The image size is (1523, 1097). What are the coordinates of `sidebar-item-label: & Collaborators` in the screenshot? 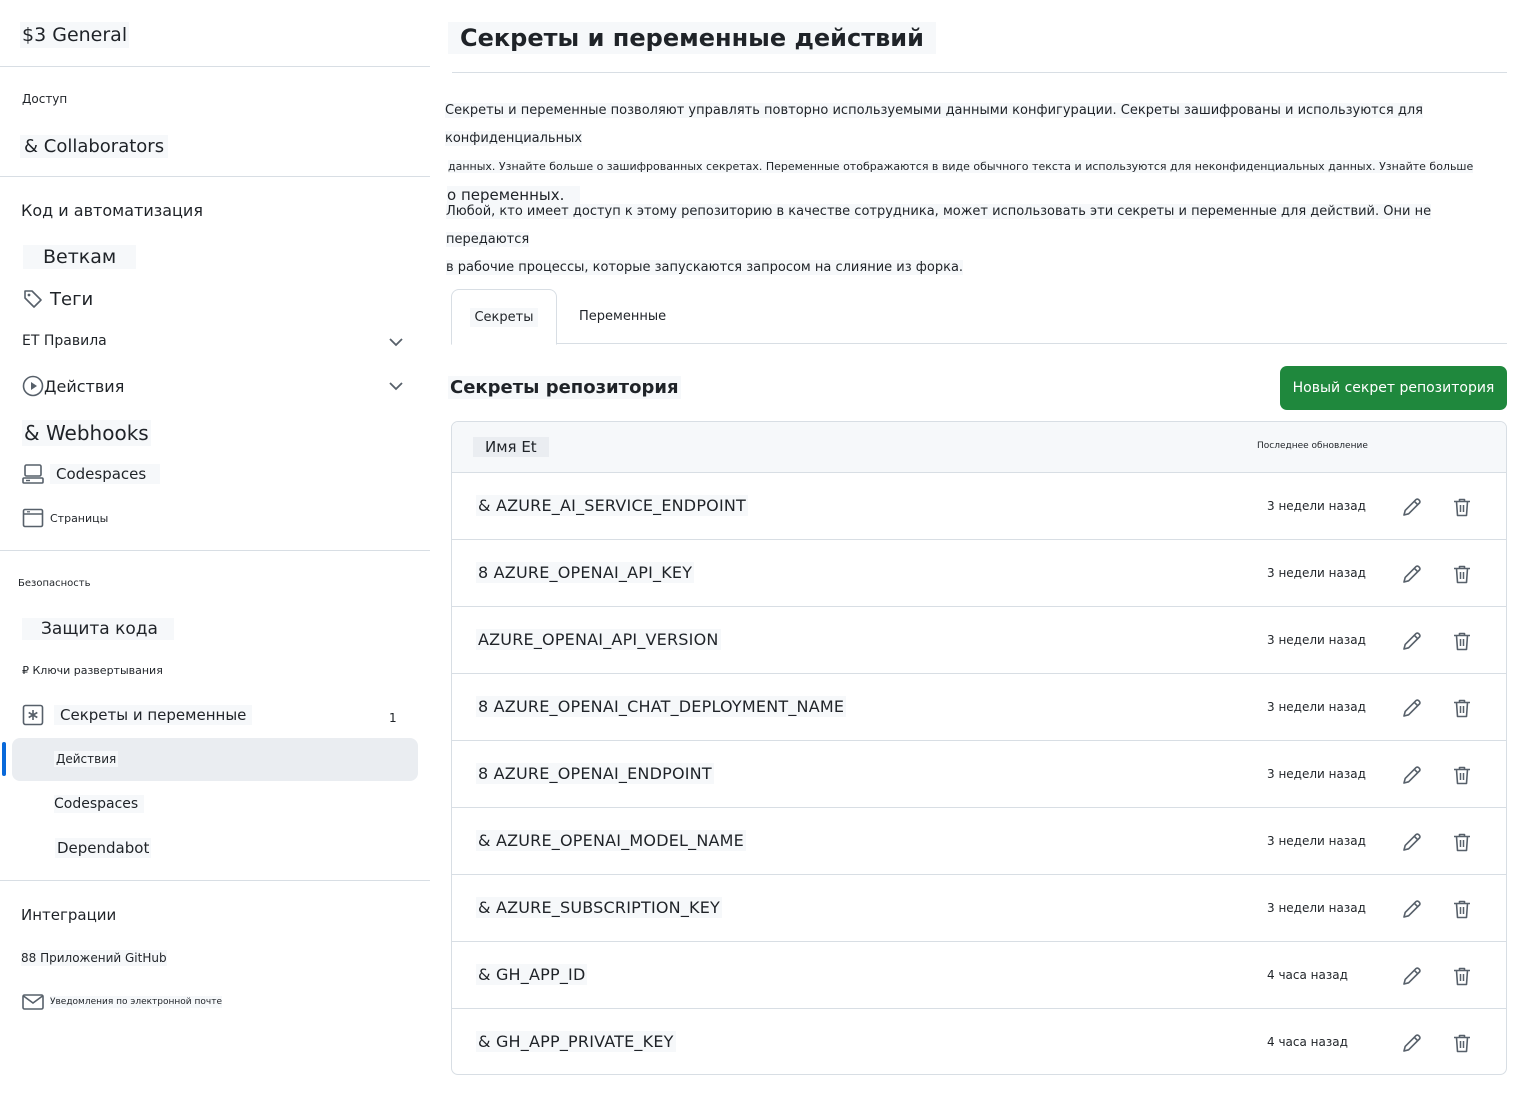 It's located at (94, 146).